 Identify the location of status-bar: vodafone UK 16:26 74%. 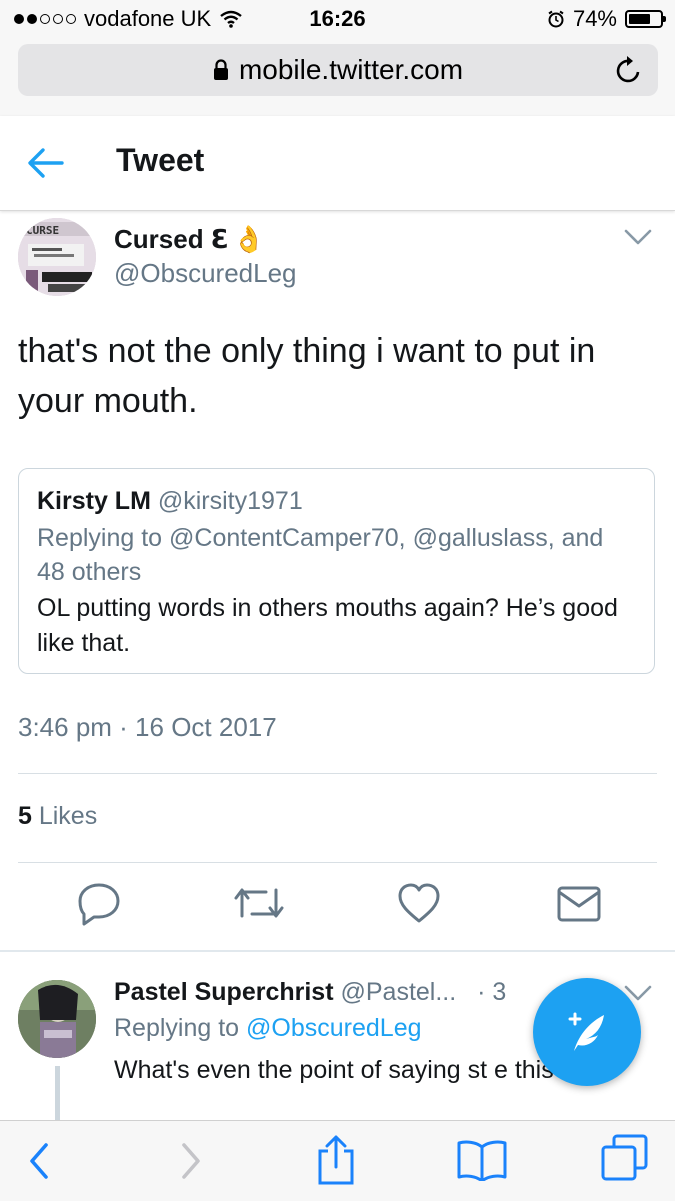
(337, 19).